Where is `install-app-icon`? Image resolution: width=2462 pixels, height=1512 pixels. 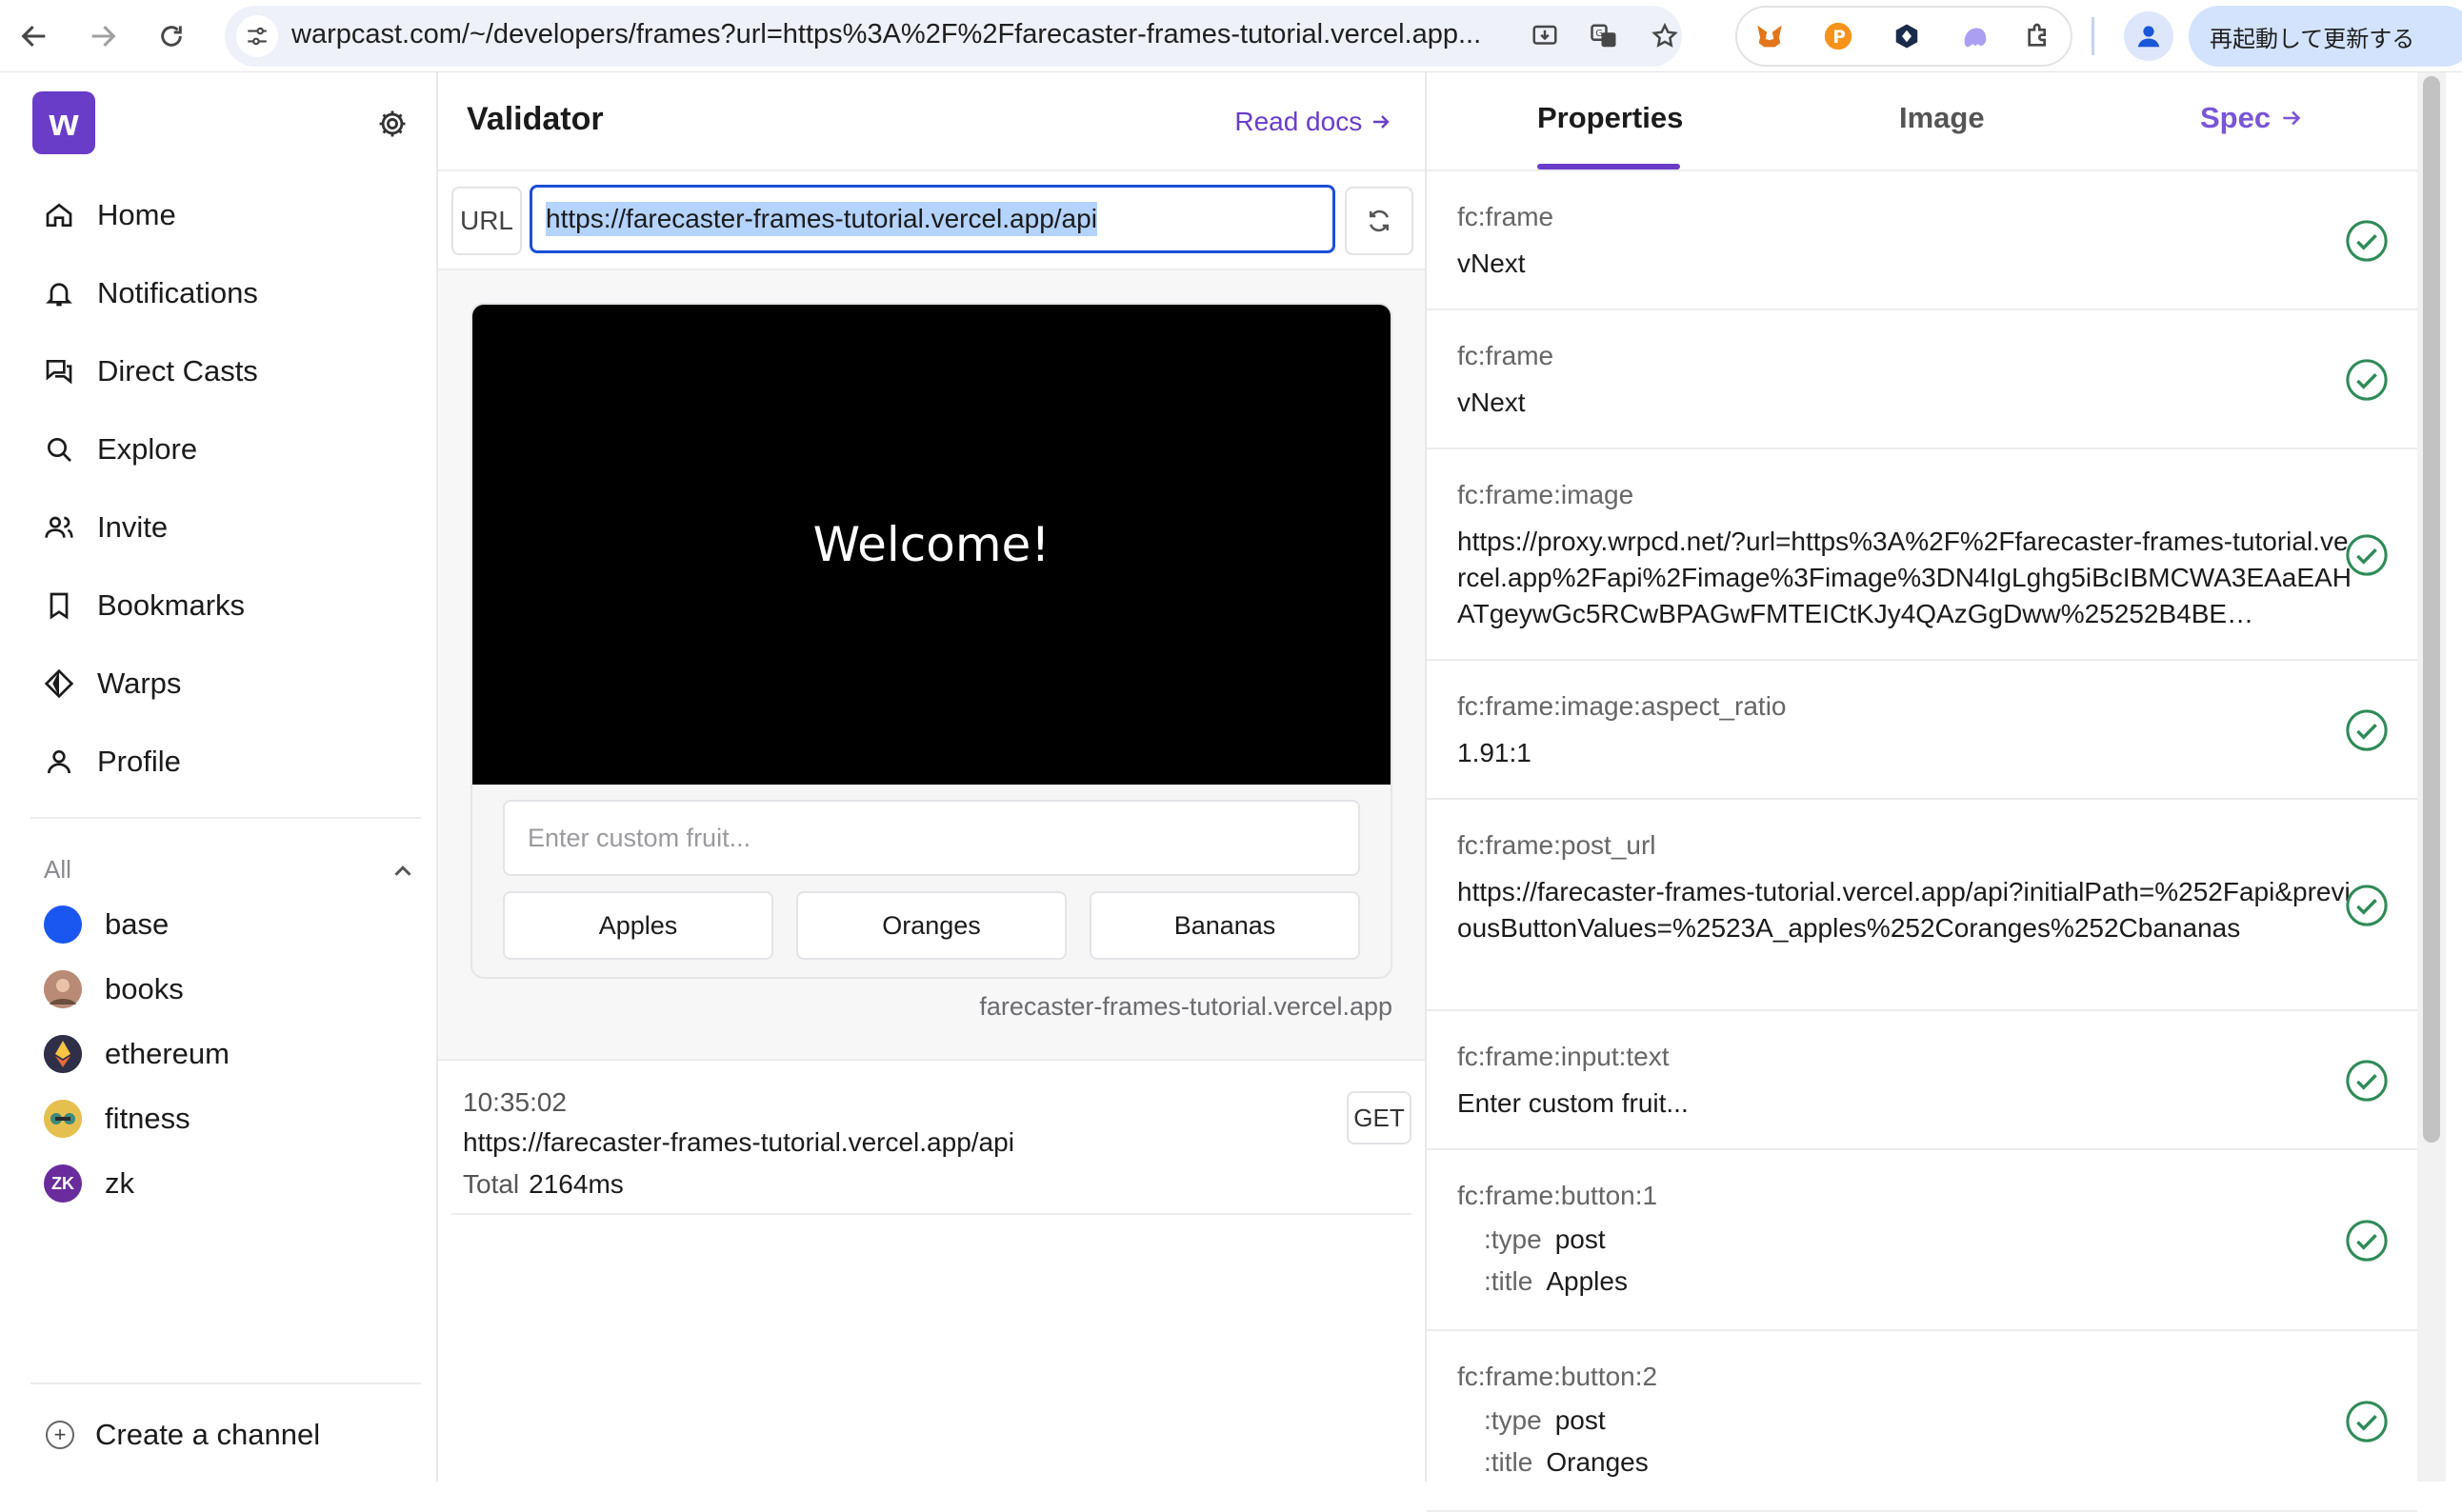
install-app-icon is located at coordinates (1545, 36).